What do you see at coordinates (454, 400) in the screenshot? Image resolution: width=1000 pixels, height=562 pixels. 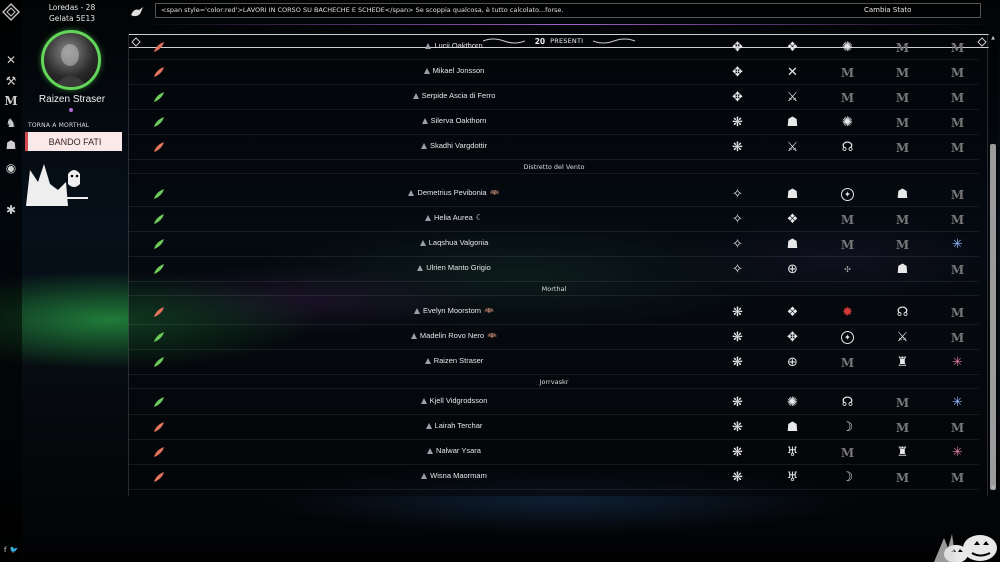 I see `character-name: Kjell Vidgrodsson` at bounding box center [454, 400].